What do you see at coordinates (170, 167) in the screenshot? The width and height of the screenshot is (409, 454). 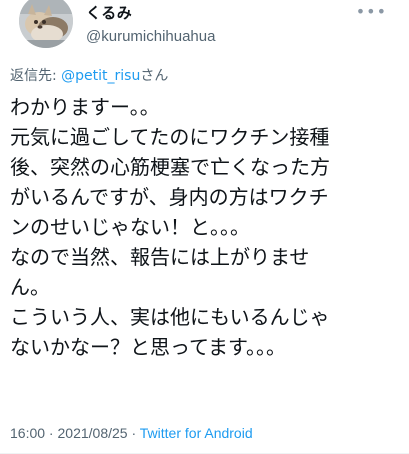 I see `tweet-text-line: 後、突然の心筋梗塞で亡くなった方` at bounding box center [170, 167].